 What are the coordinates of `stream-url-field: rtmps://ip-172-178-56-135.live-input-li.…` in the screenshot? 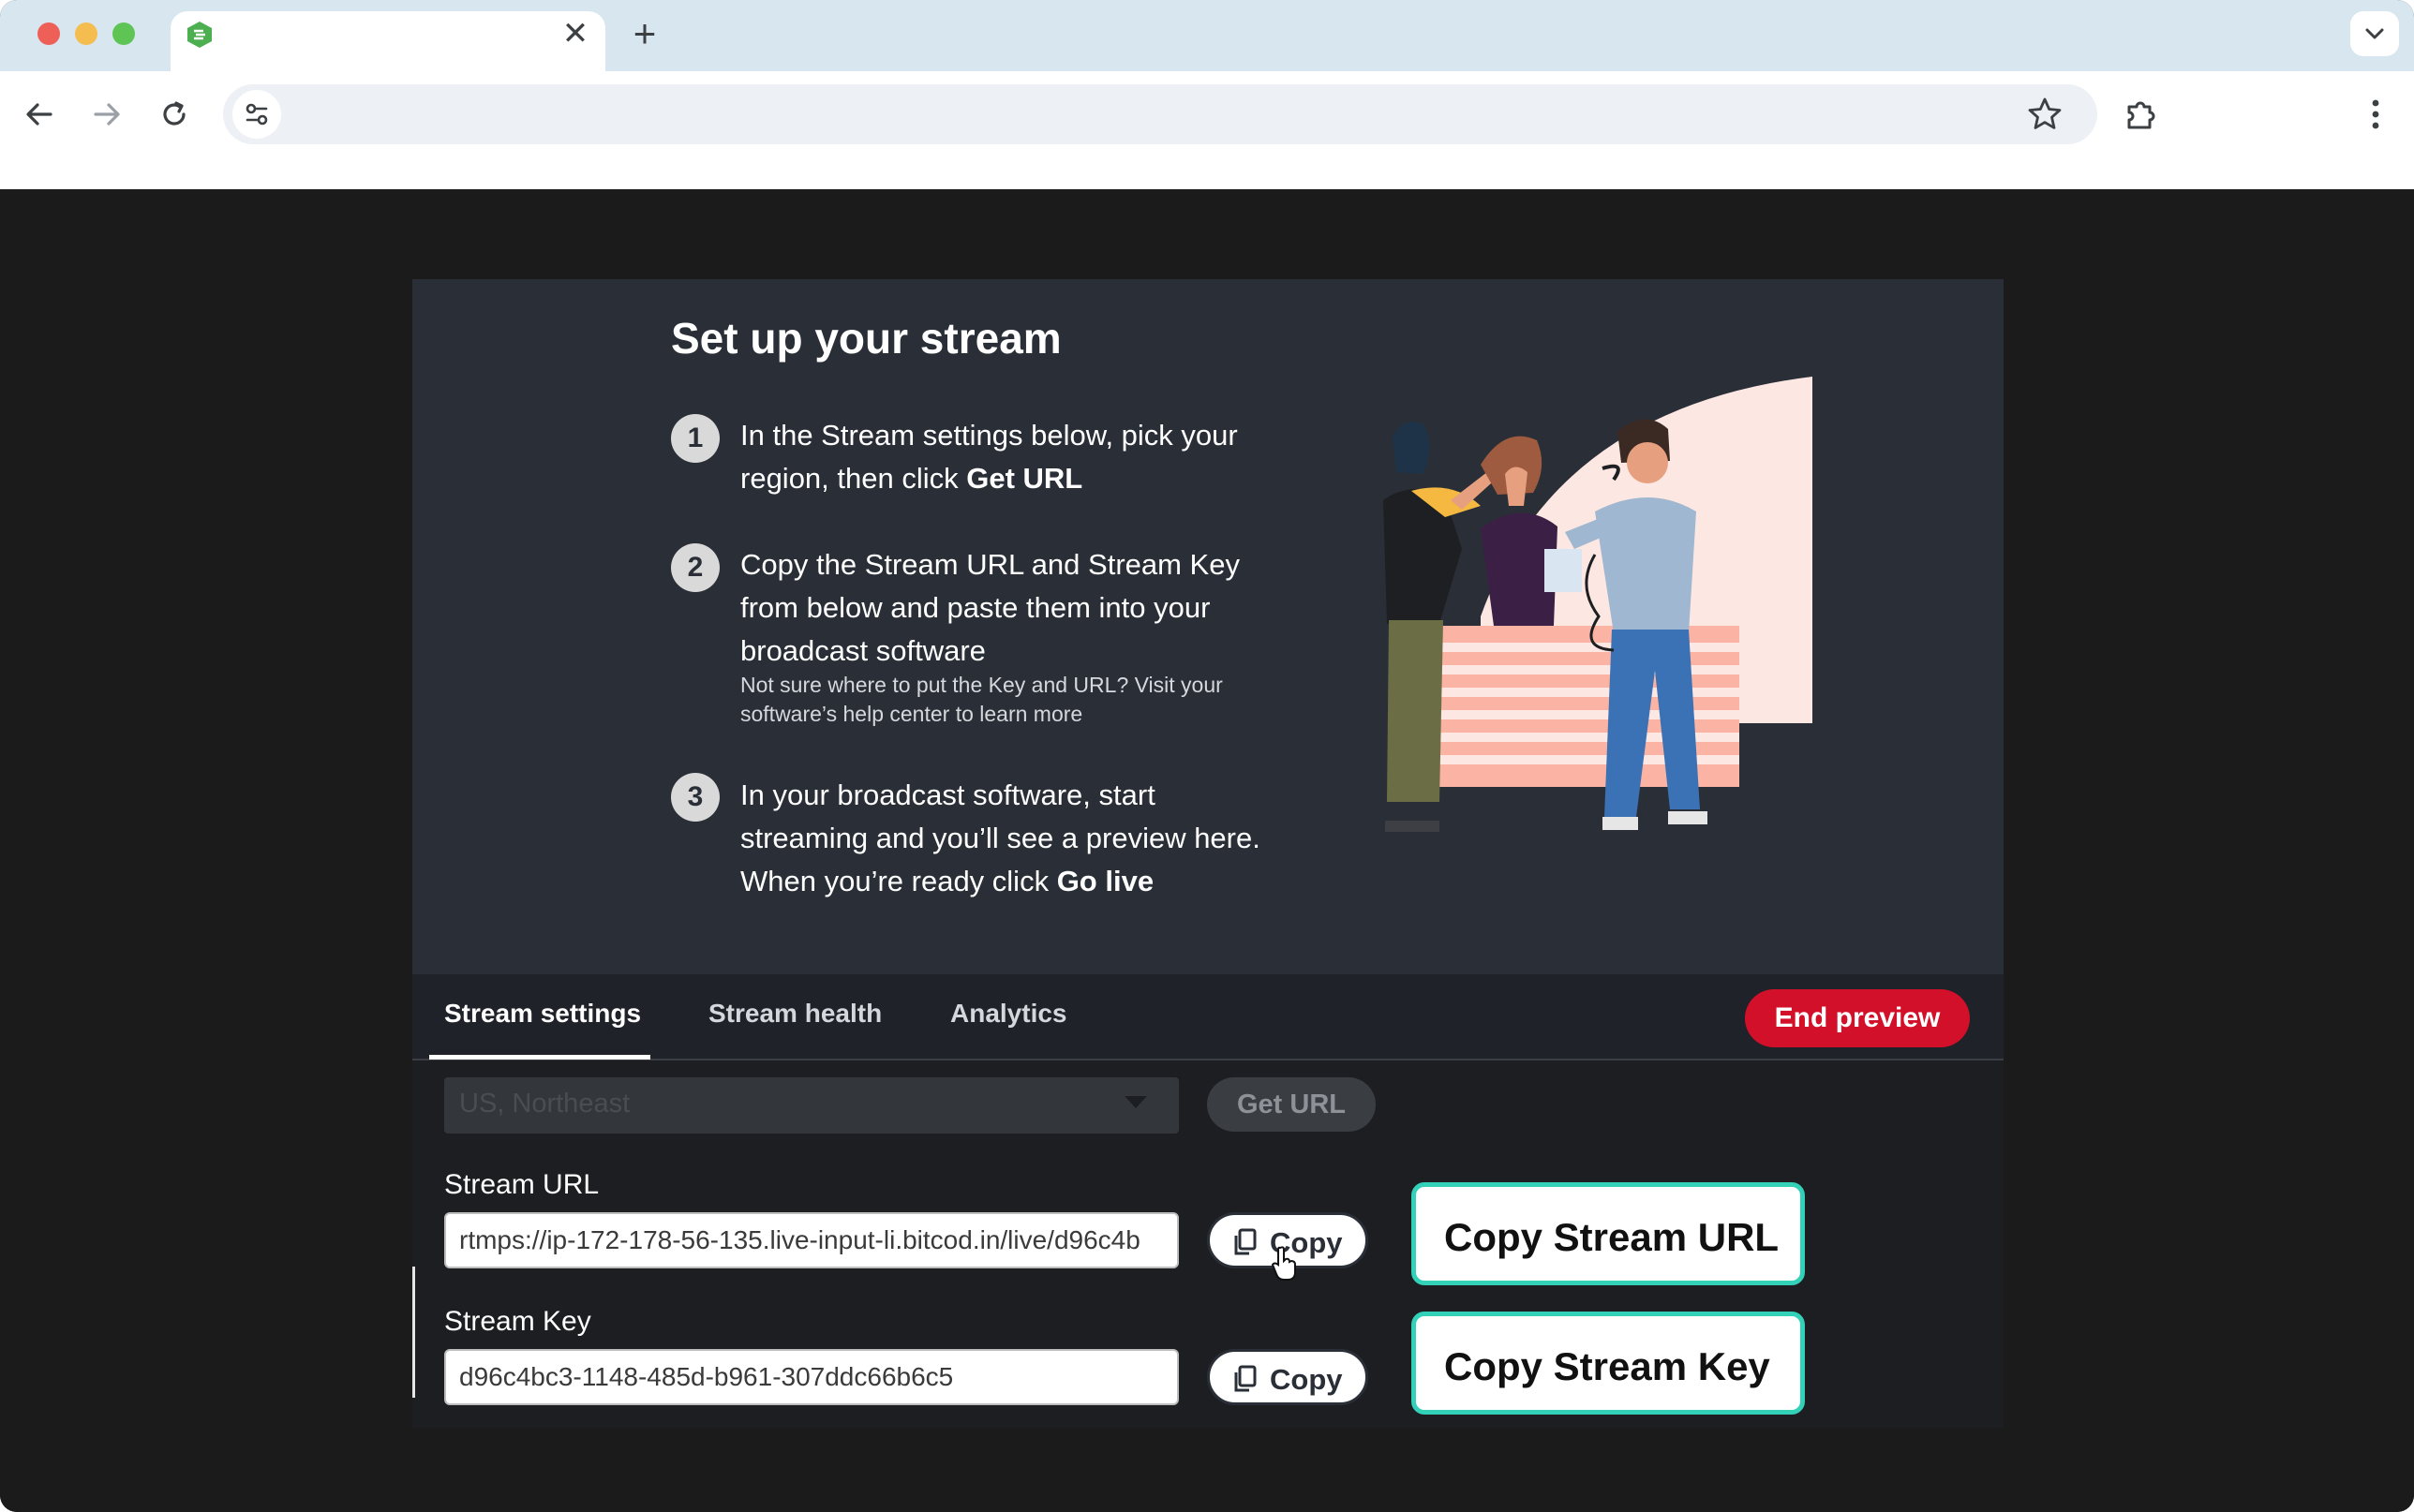 It's located at (811, 1240).